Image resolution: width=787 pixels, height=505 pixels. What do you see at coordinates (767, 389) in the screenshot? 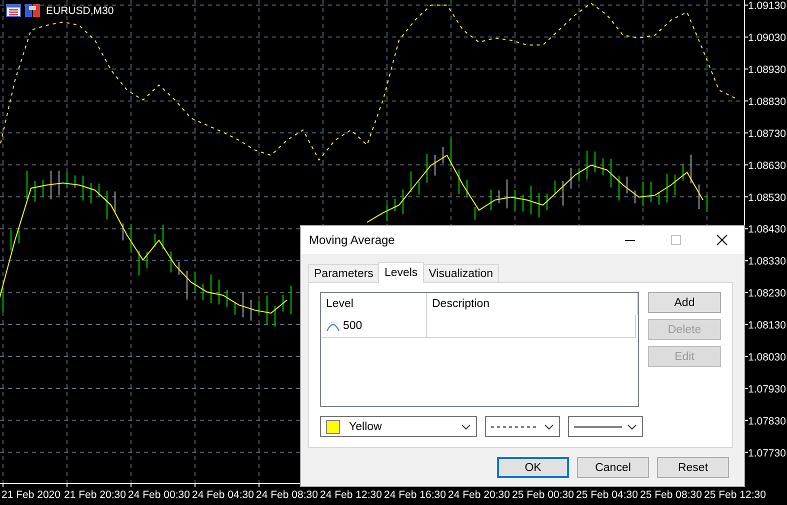
I see `price-label: 1.07930` at bounding box center [767, 389].